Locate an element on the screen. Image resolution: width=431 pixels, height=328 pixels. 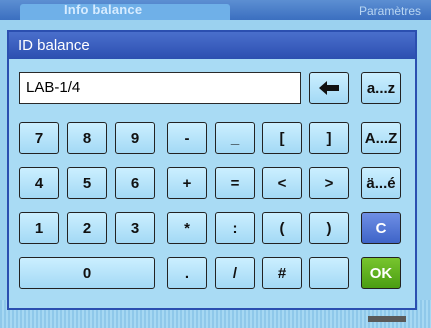
key-4: 4 is located at coordinates (39, 183).